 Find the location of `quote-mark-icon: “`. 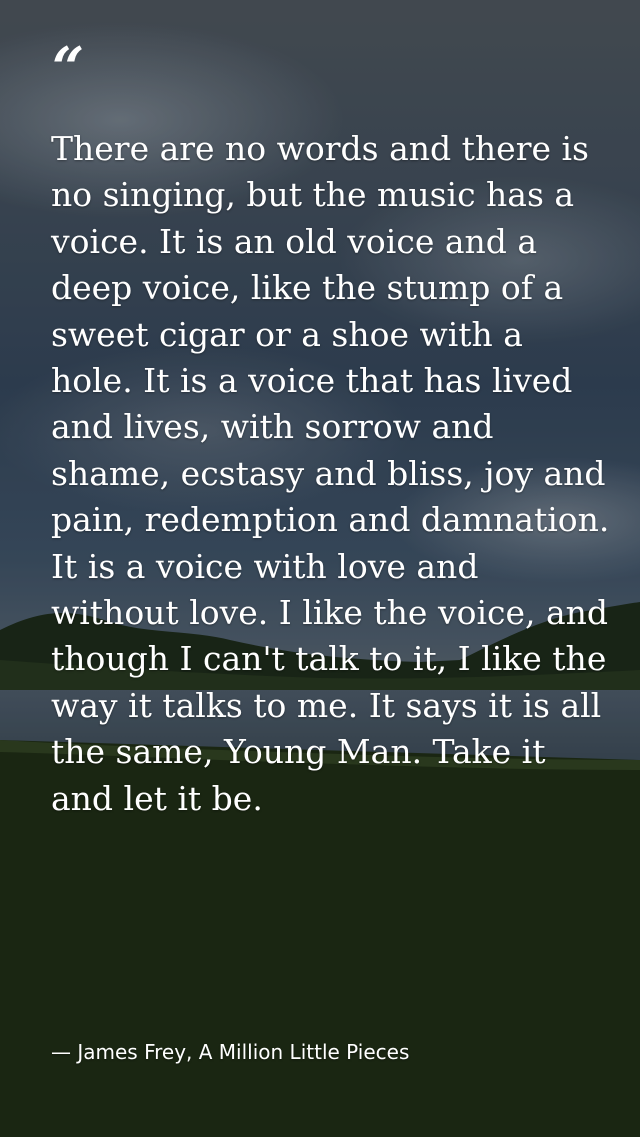

quote-mark-icon: “ is located at coordinates (68, 68).